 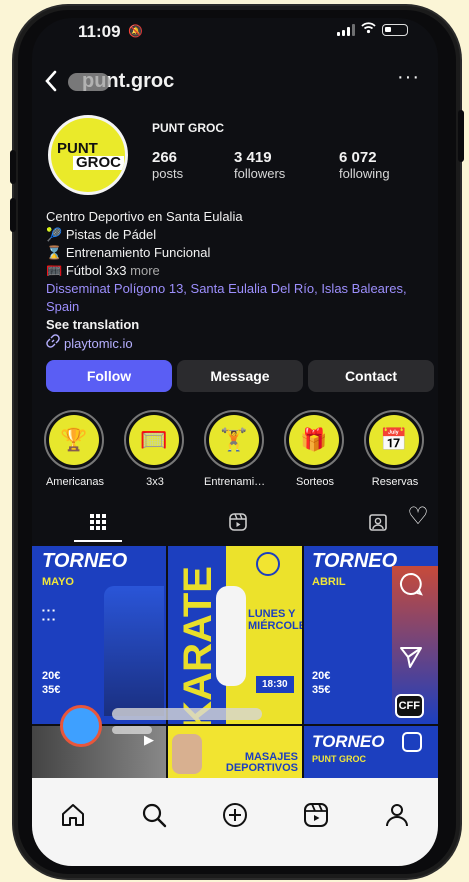 I want to click on follow-button: Follow, so click(x=109, y=376).